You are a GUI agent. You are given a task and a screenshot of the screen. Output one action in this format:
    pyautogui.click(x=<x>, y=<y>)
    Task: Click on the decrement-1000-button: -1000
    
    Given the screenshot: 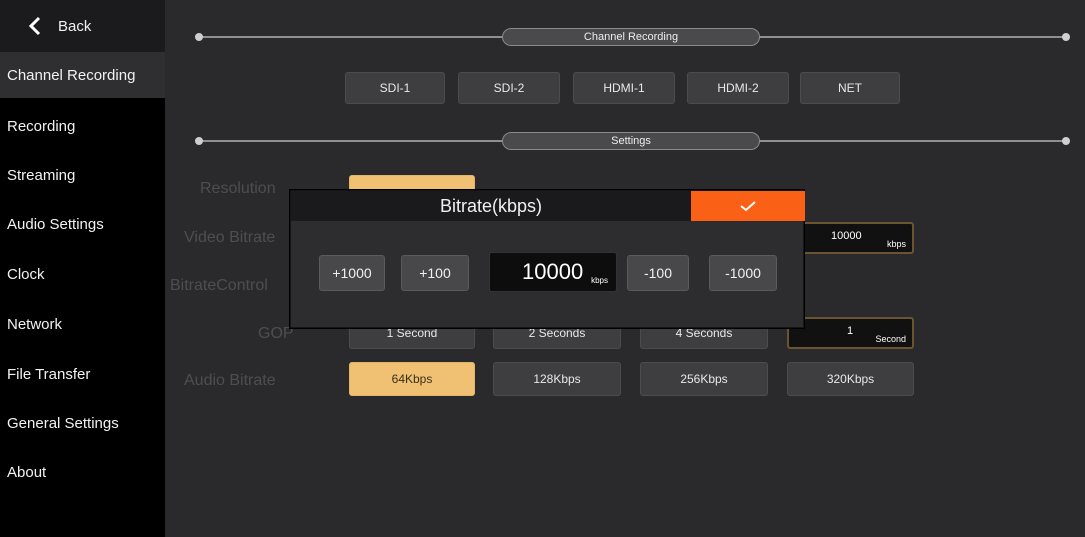 What is the action you would take?
    pyautogui.click(x=743, y=273)
    